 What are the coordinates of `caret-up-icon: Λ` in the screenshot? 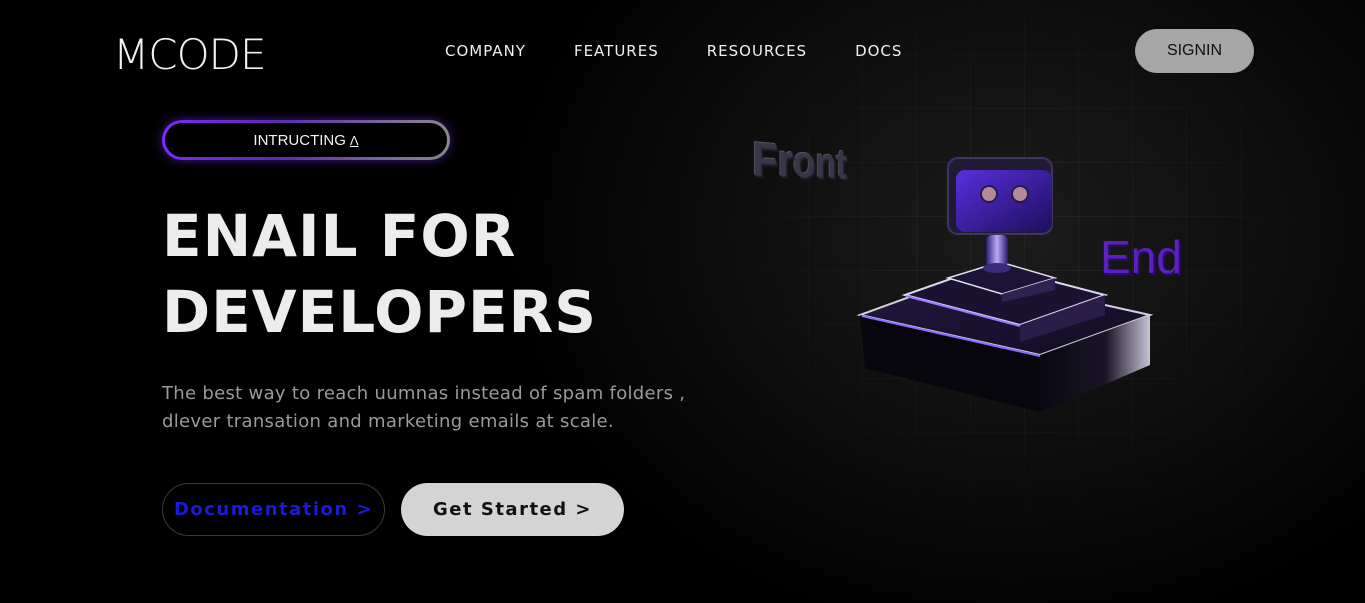 It's located at (354, 140).